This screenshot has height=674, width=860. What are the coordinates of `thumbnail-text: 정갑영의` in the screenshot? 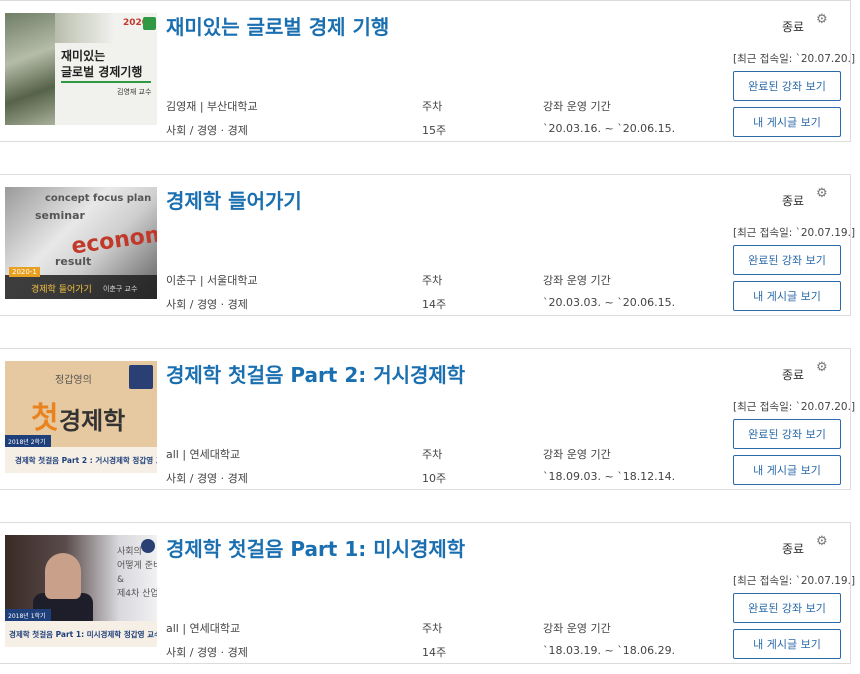 It's located at (73, 380).